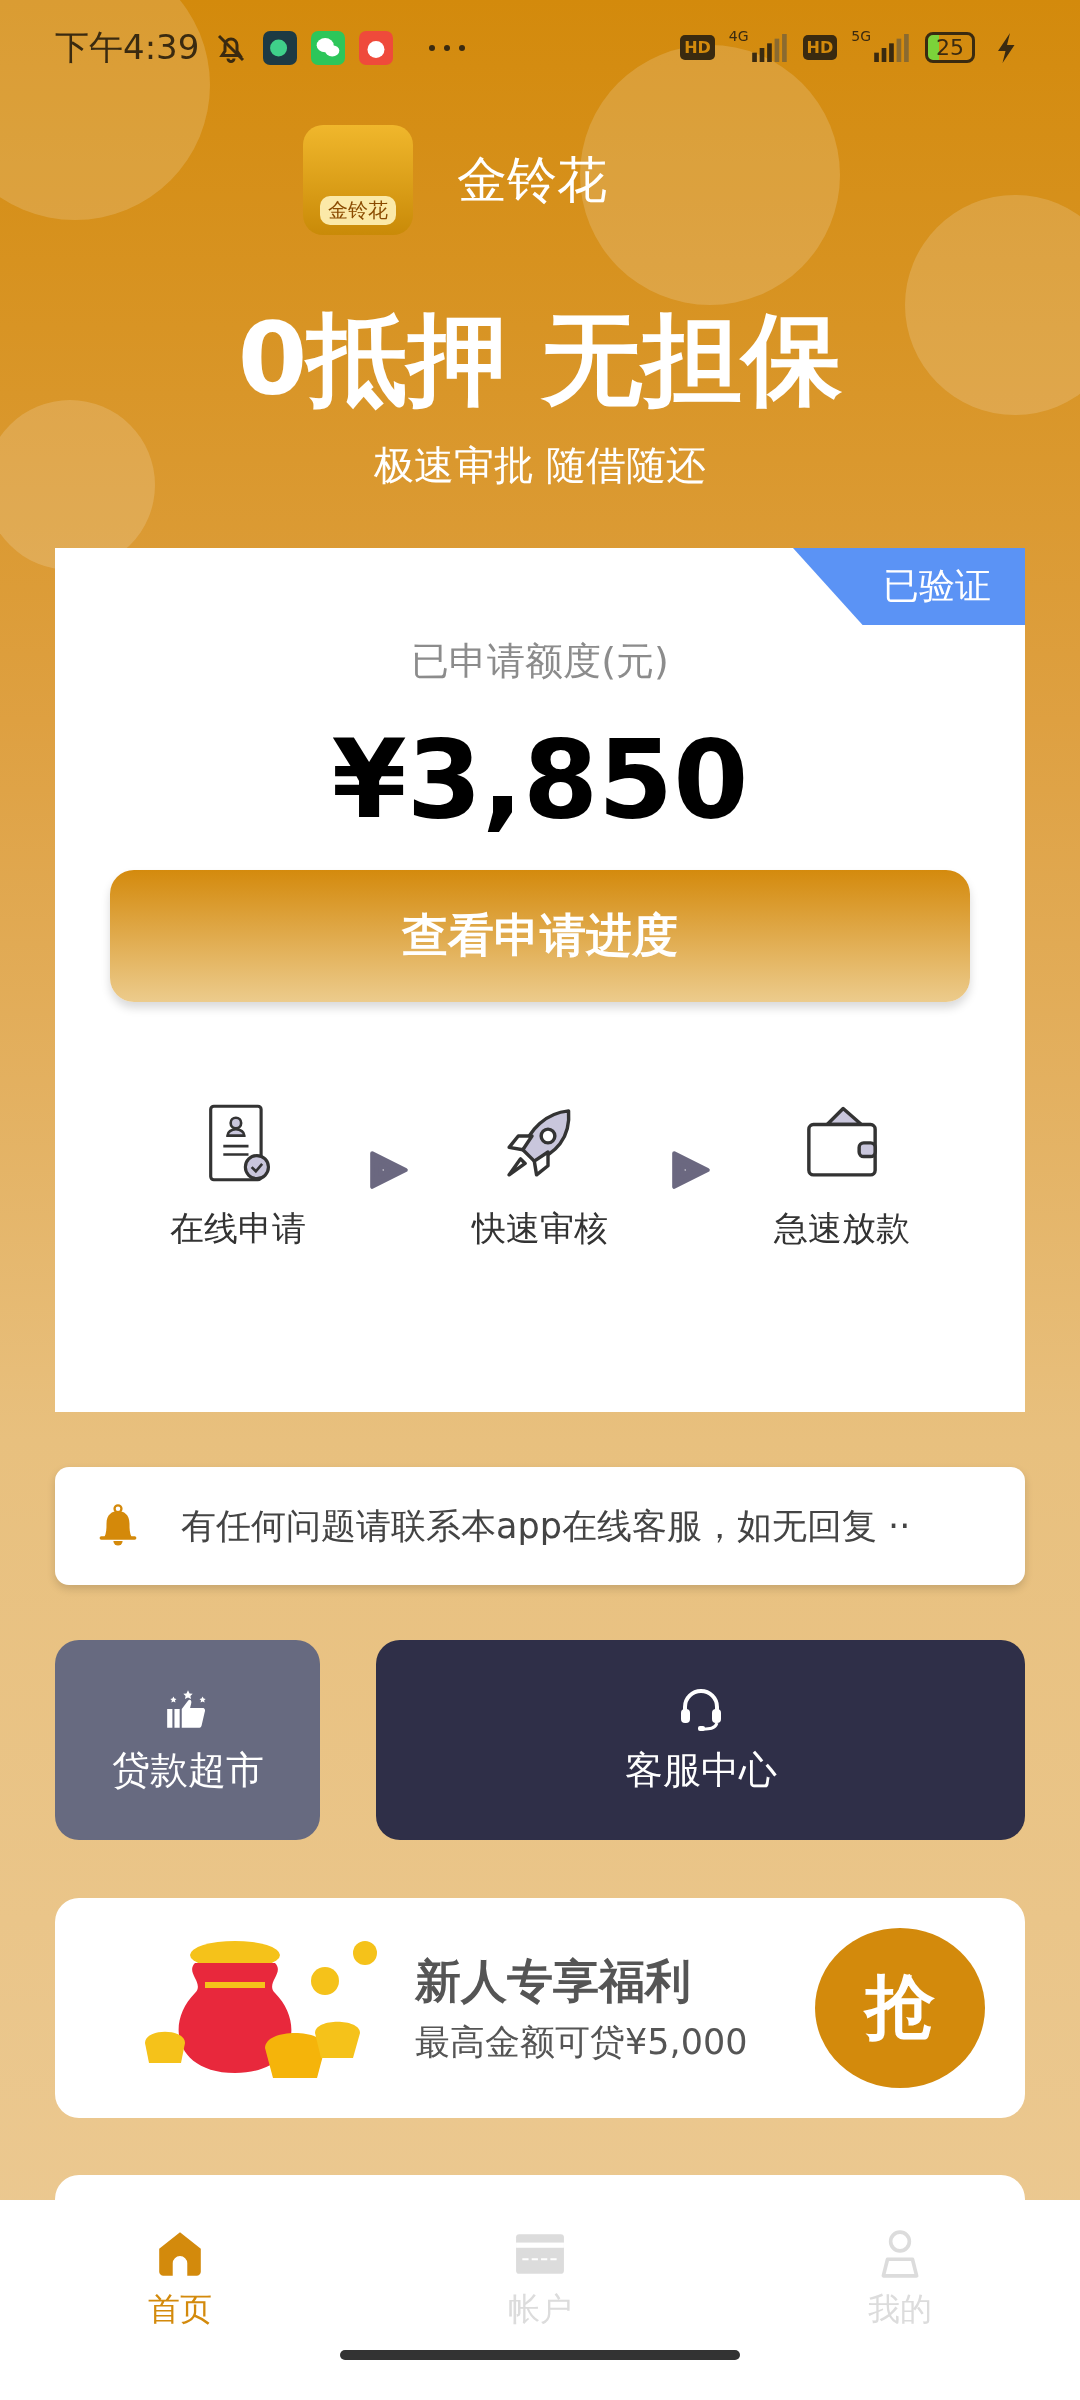 The width and height of the screenshot is (1080, 2400). I want to click on headline: 0抵押 无担保, so click(540, 360).